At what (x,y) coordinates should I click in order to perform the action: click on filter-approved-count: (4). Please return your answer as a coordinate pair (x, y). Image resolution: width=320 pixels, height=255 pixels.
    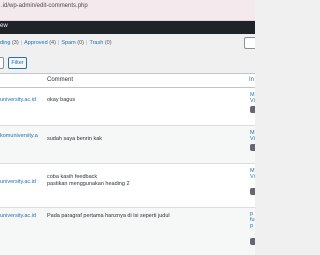
    Looking at the image, I should click on (52, 43).